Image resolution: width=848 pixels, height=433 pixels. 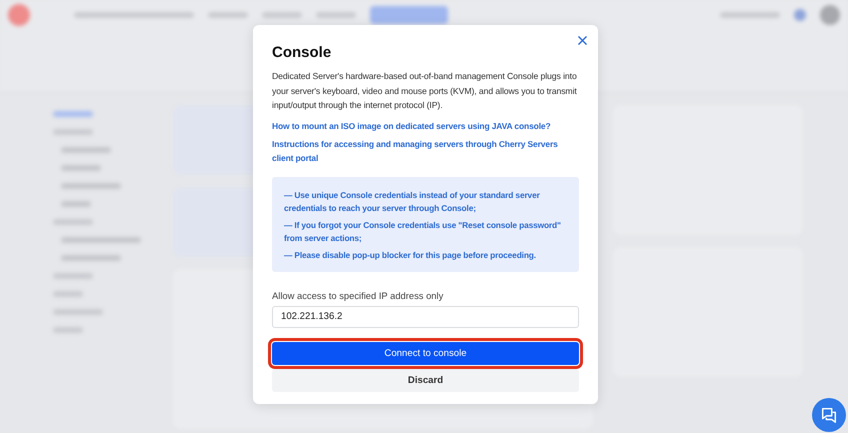 I want to click on chat-icon, so click(x=829, y=415).